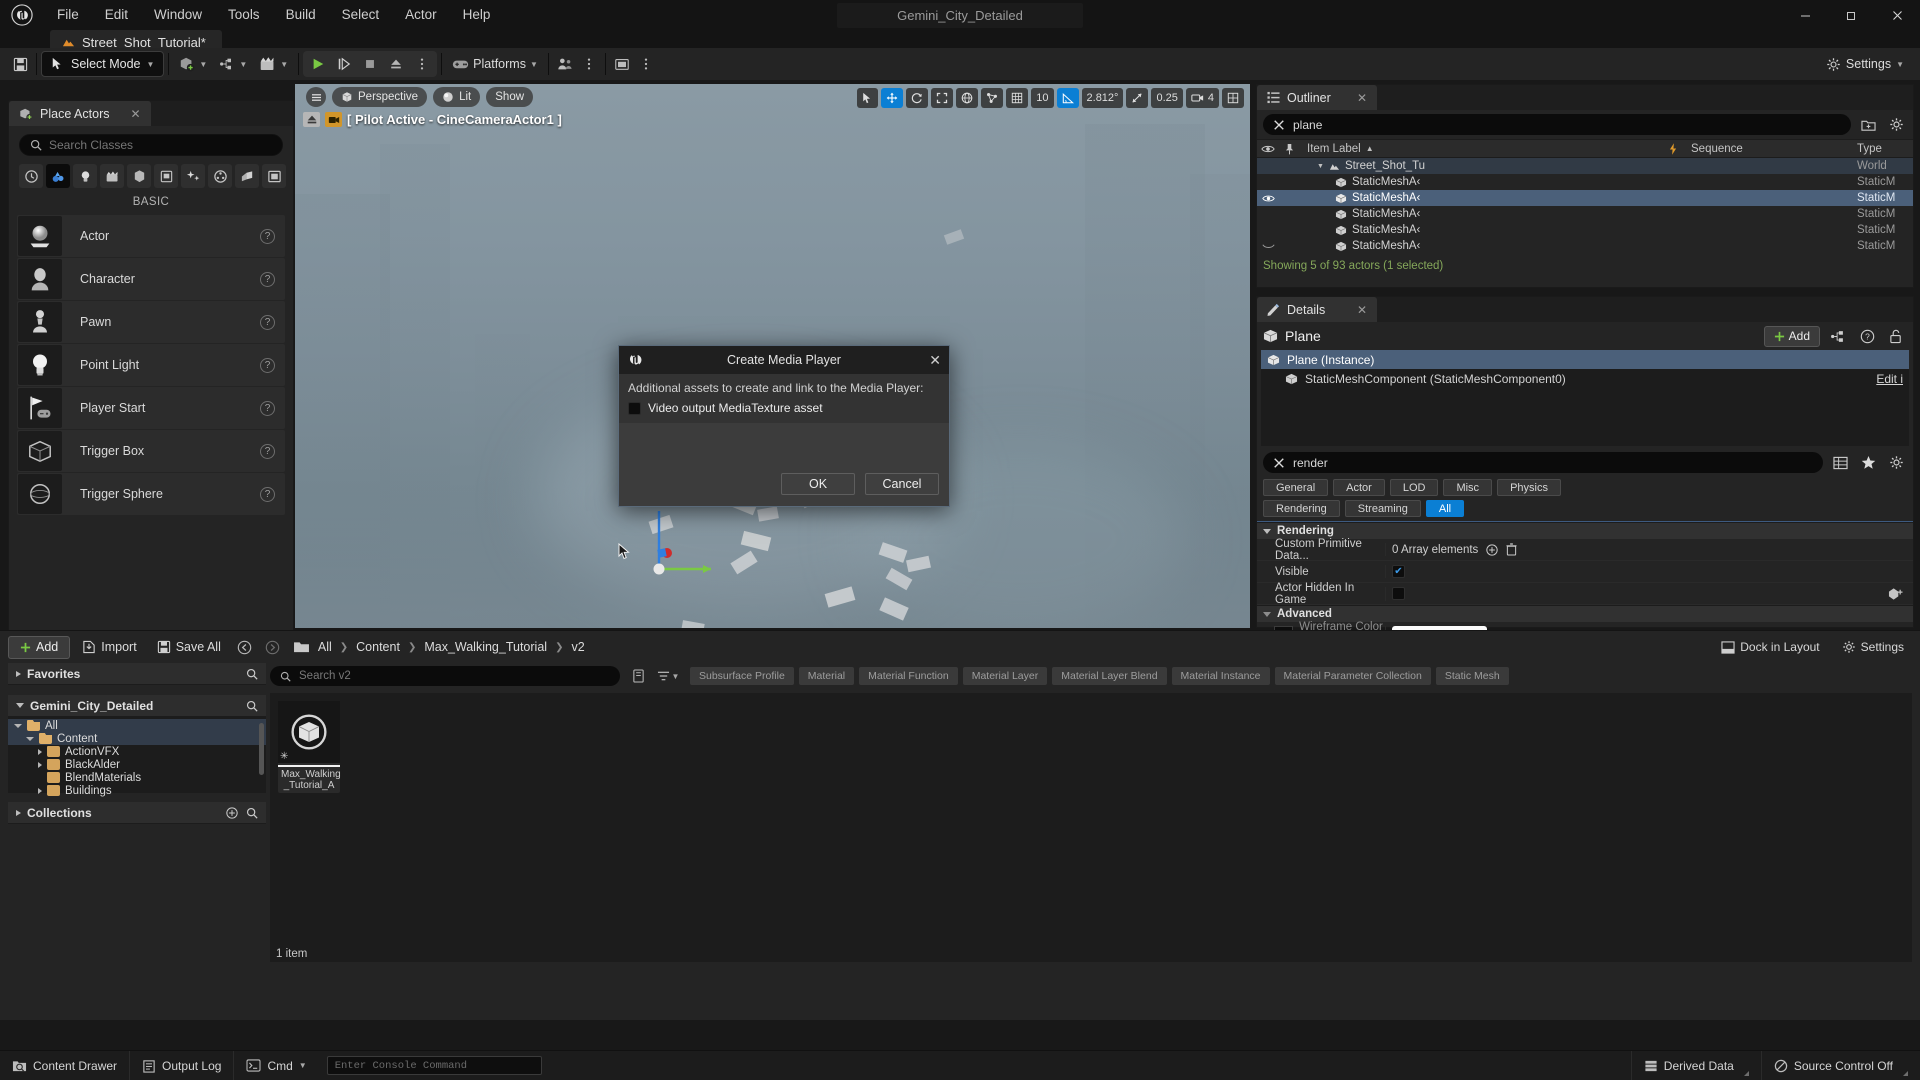 The image size is (1920, 1080). Describe the element at coordinates (1585, 572) in the screenshot. I see `property-row-visible: Visible ✔` at that location.